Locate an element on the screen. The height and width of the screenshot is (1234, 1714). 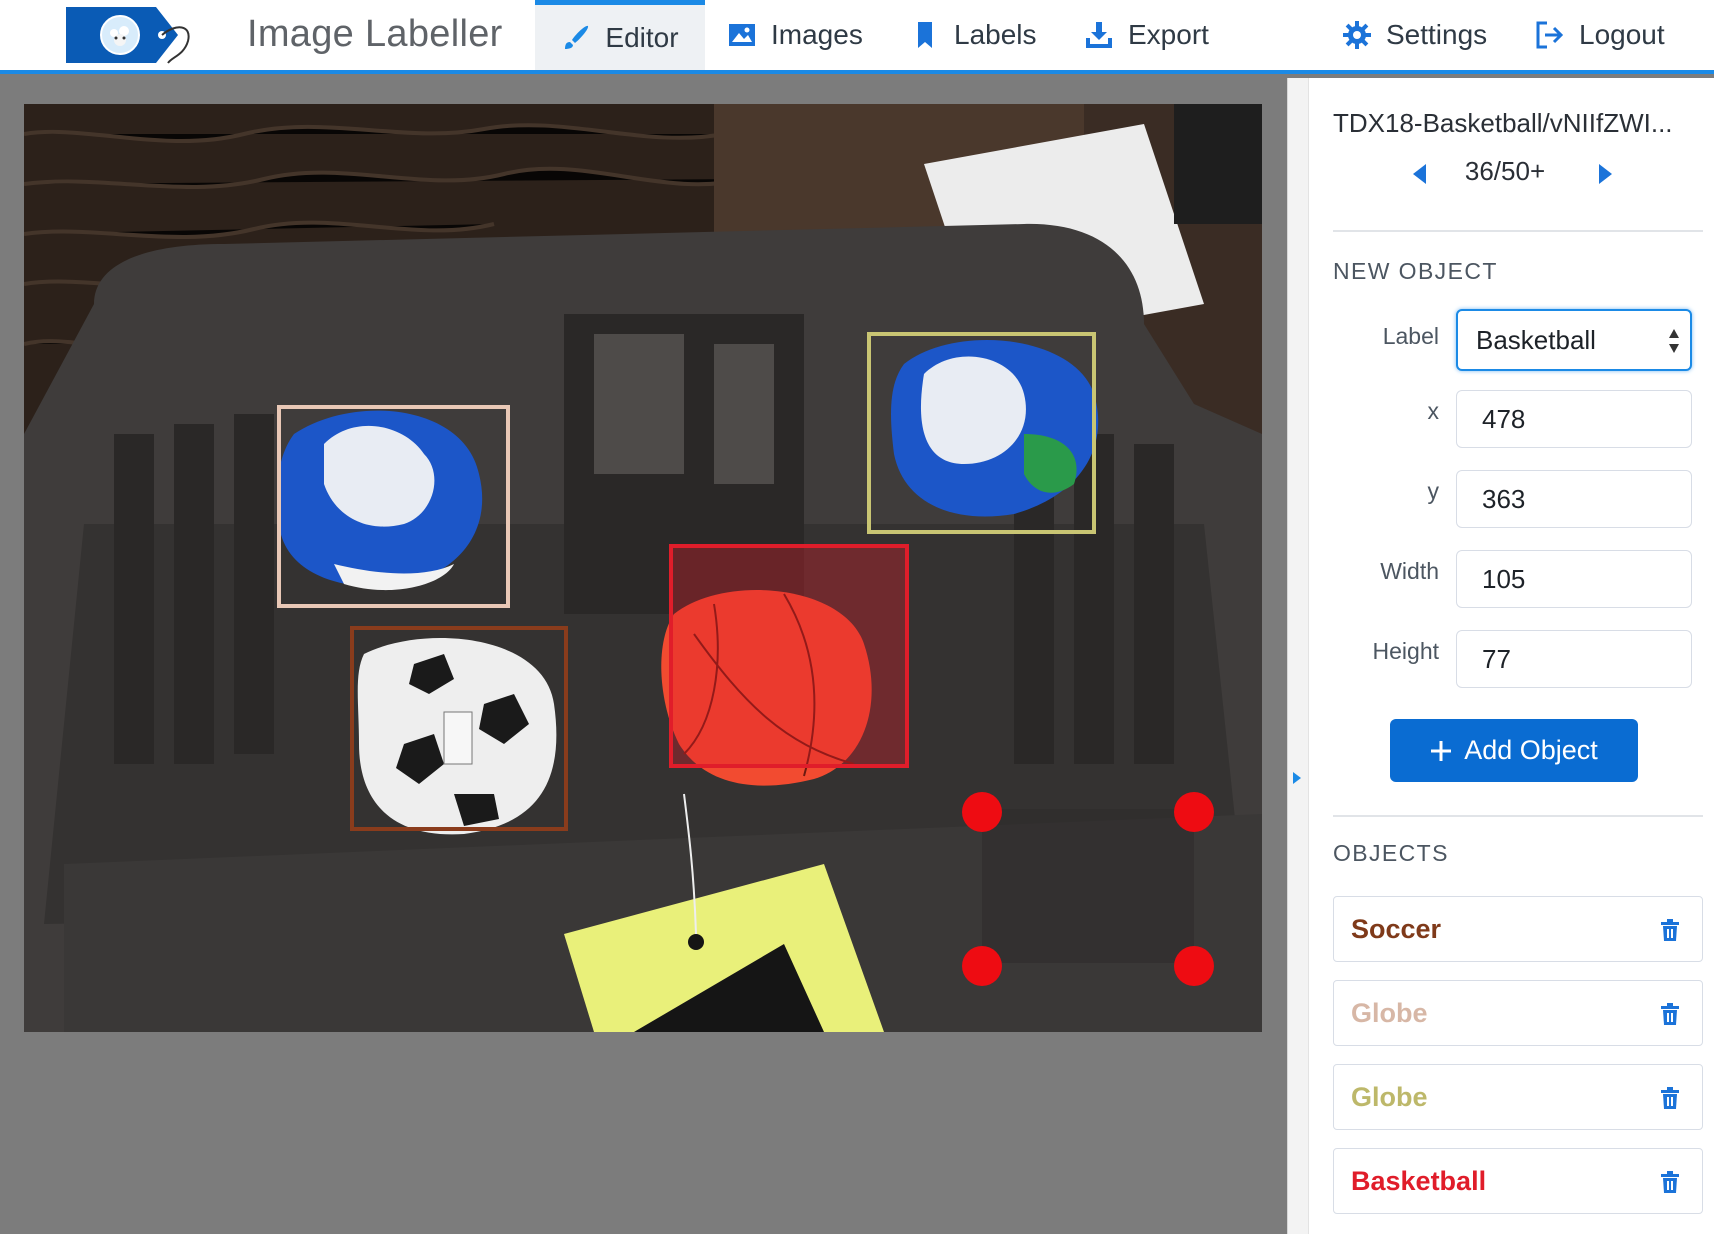
brush-icon is located at coordinates (577, 37).